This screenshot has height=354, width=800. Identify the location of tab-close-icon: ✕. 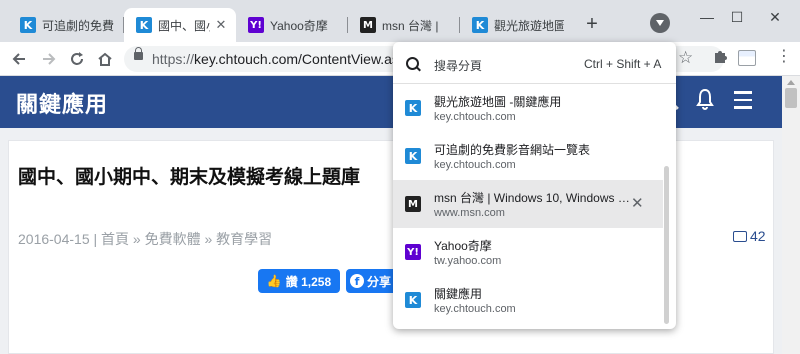
(221, 25).